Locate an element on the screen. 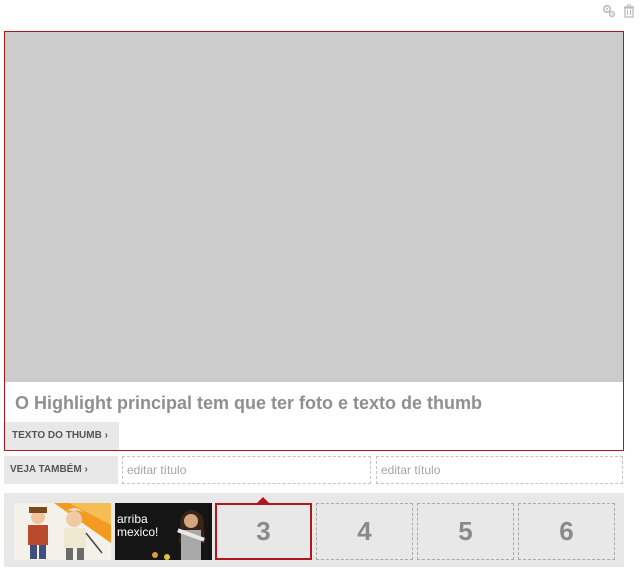 This screenshot has width=642, height=574. miss-universe-thumbnail: arriba mexico! is located at coordinates (163, 531).